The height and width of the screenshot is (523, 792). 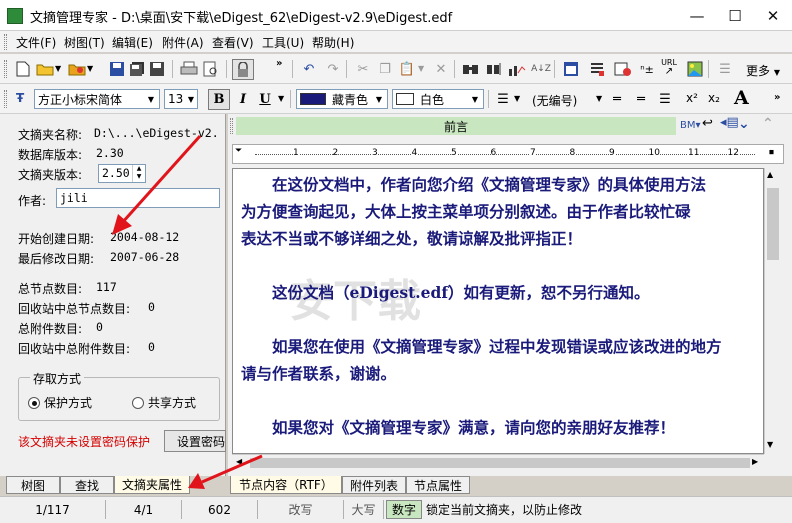 I want to click on print-preview-icon, so click(x=211, y=69).